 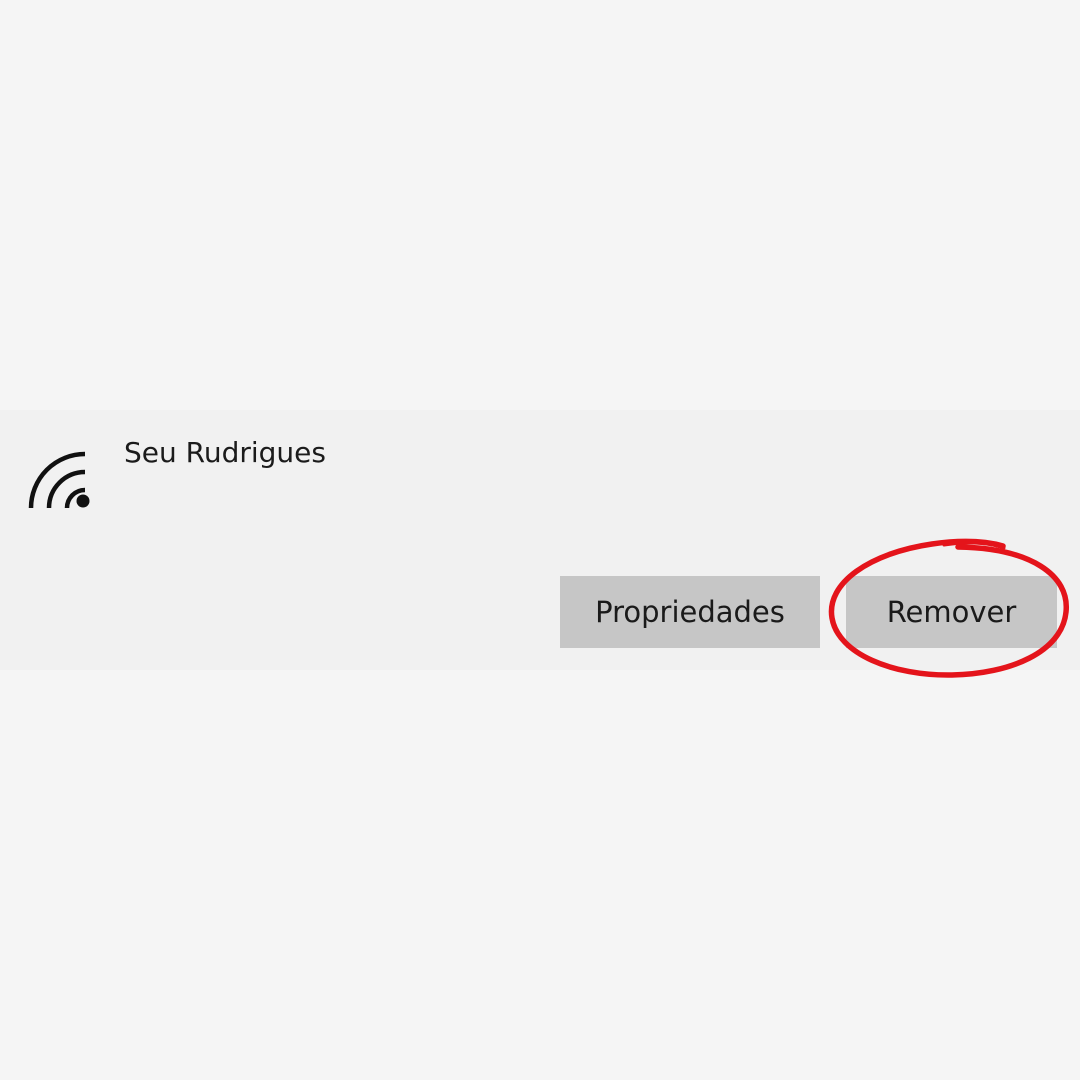 What do you see at coordinates (59, 480) in the screenshot?
I see `wifi-signal-icon` at bounding box center [59, 480].